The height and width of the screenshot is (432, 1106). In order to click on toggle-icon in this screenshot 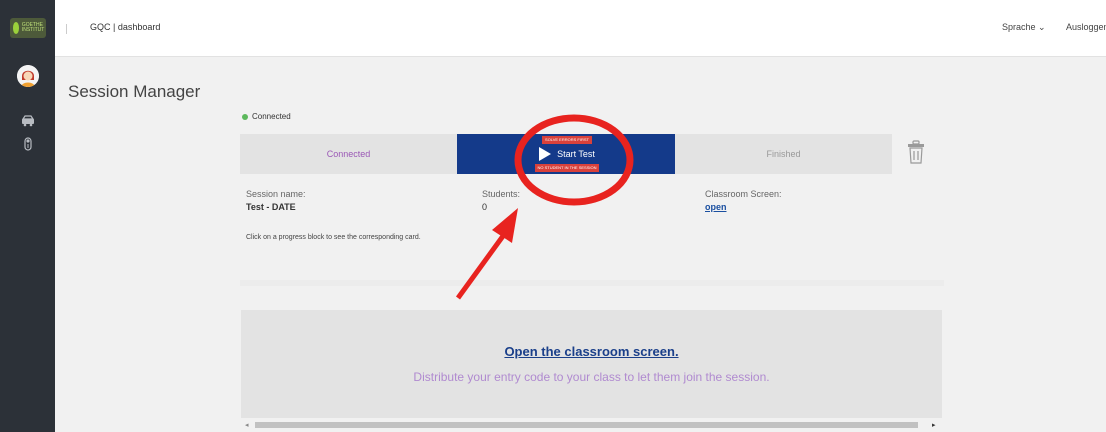, I will do `click(28, 144)`.